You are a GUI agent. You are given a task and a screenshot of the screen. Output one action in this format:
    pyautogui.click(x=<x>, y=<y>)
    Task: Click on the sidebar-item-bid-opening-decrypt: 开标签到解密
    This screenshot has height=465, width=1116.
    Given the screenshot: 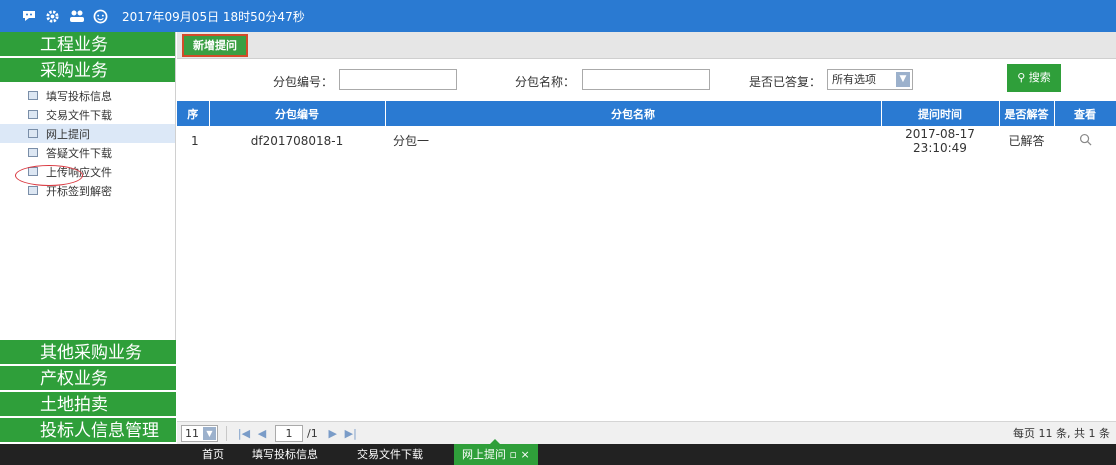 What is the action you would take?
    pyautogui.click(x=87, y=190)
    